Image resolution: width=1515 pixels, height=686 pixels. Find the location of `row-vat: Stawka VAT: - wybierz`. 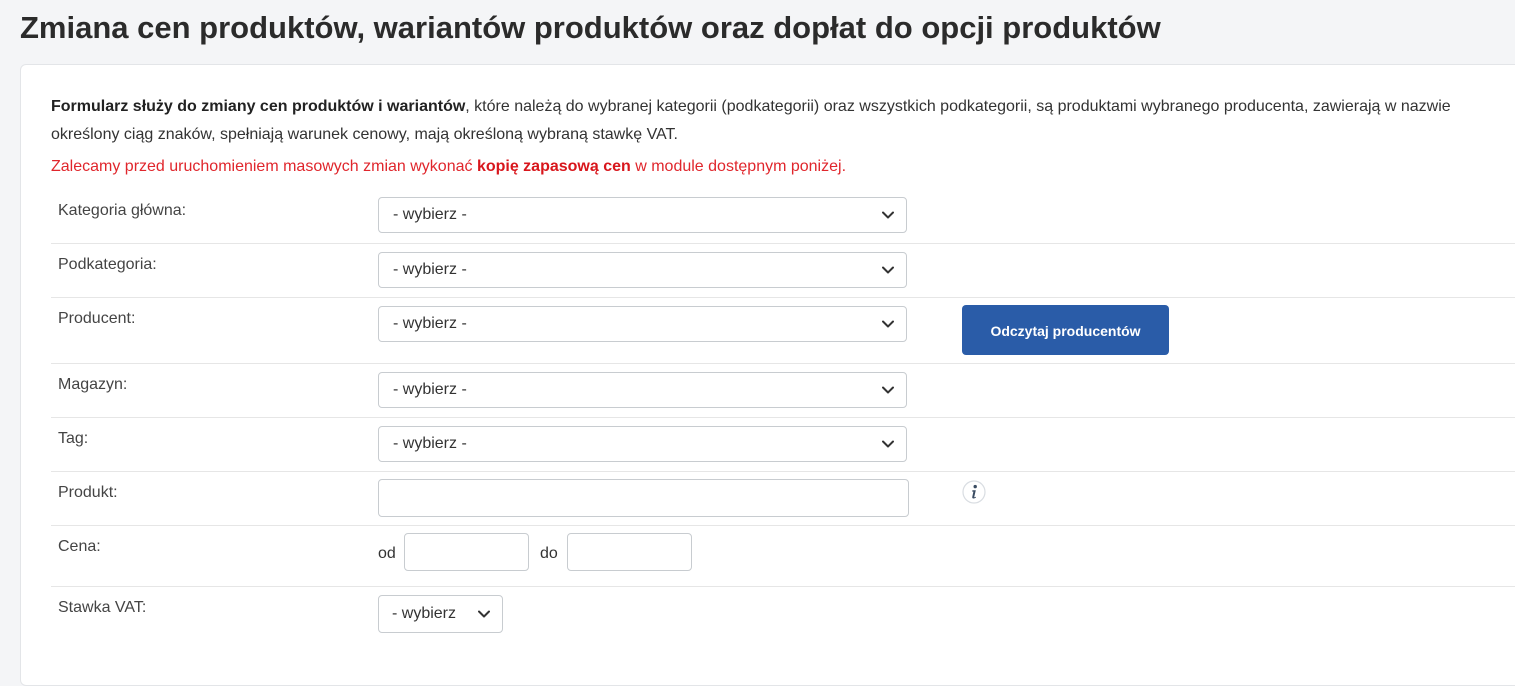

row-vat: Stawka VAT: - wybierz is located at coordinates (783, 617).